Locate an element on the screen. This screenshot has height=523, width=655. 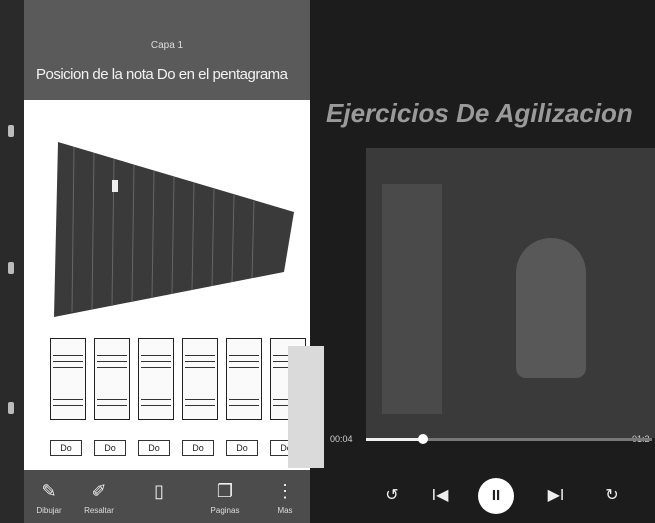
highlight-button: ✐ Resaltar is located at coordinates (99, 496).